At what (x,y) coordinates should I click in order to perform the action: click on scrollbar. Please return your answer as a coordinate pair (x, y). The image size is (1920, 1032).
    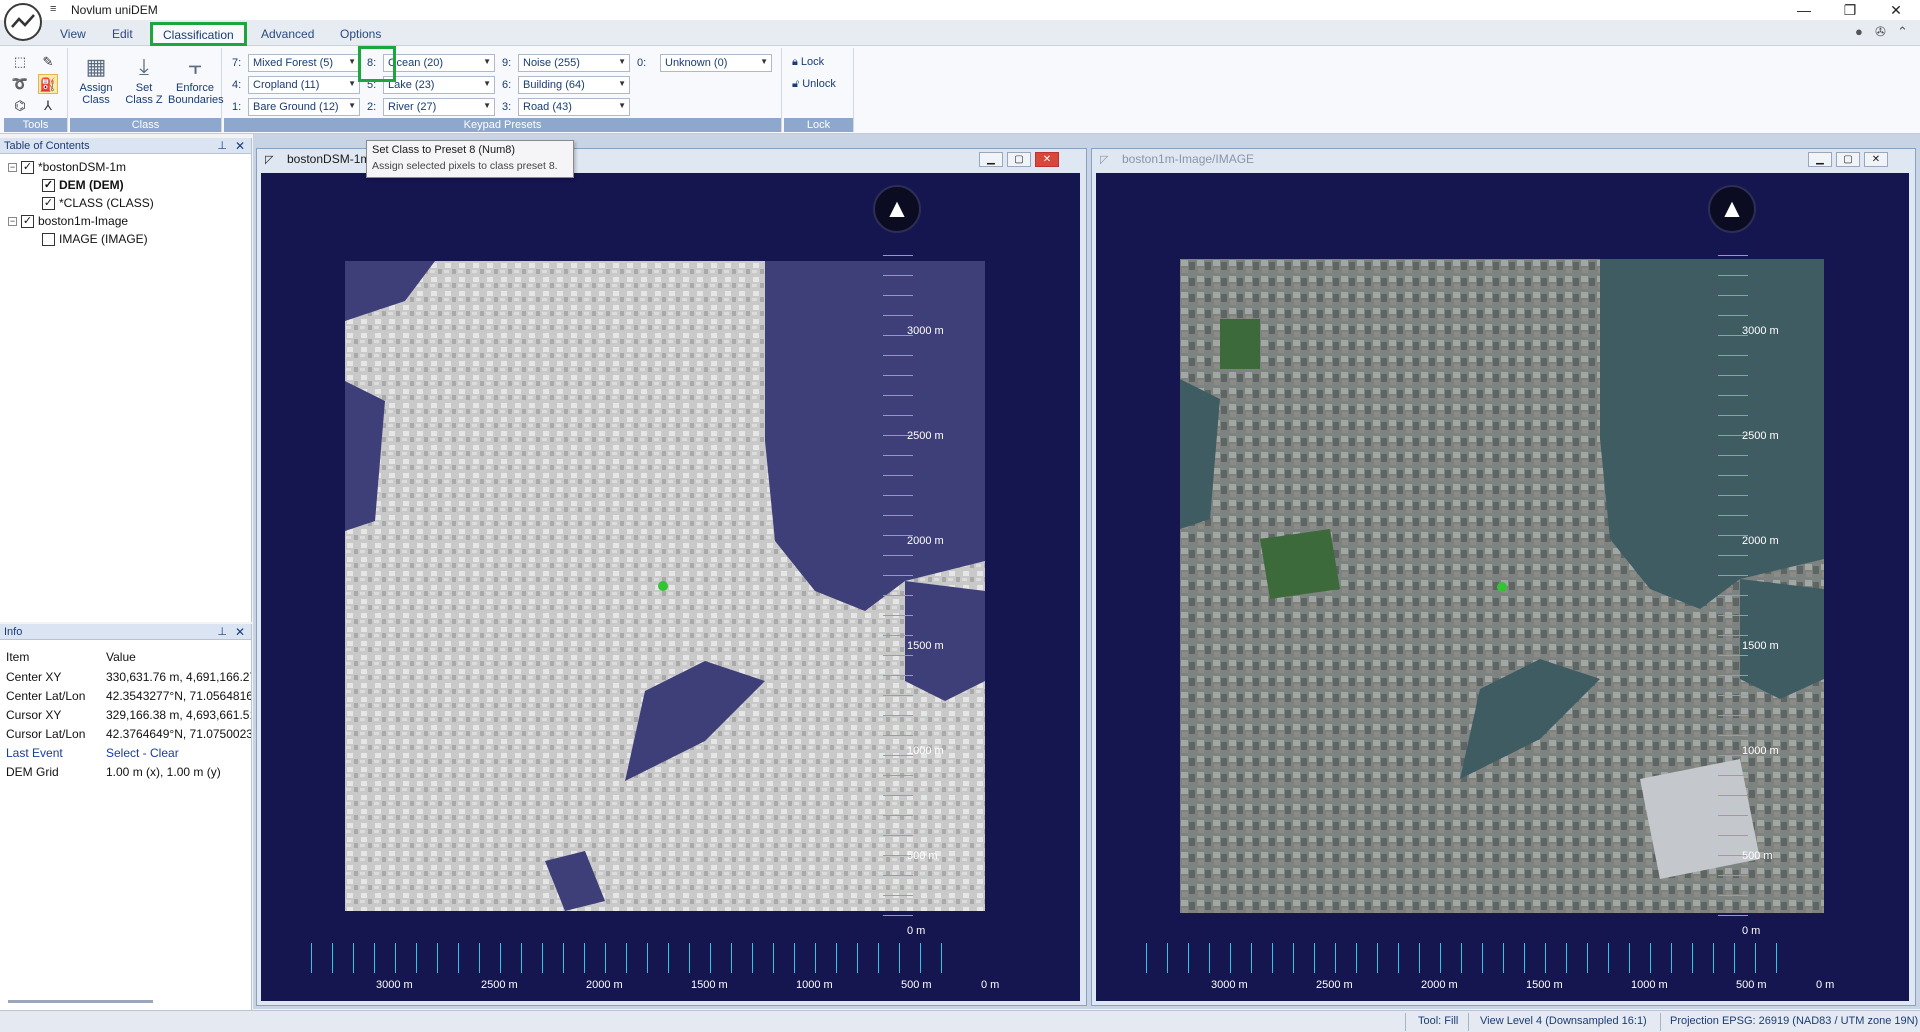
    Looking at the image, I should click on (80, 1001).